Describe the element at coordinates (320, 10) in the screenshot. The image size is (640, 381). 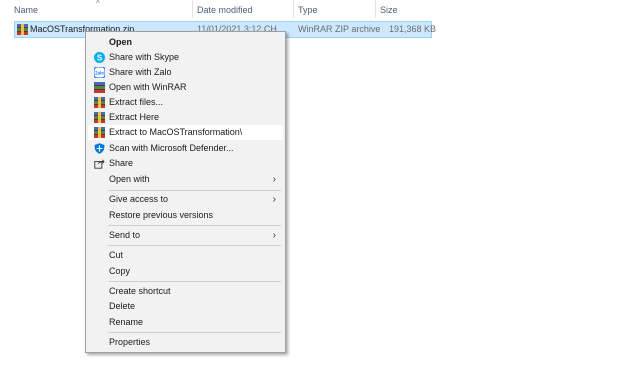
I see `column-header: Name ^ Date modified Type Size` at that location.